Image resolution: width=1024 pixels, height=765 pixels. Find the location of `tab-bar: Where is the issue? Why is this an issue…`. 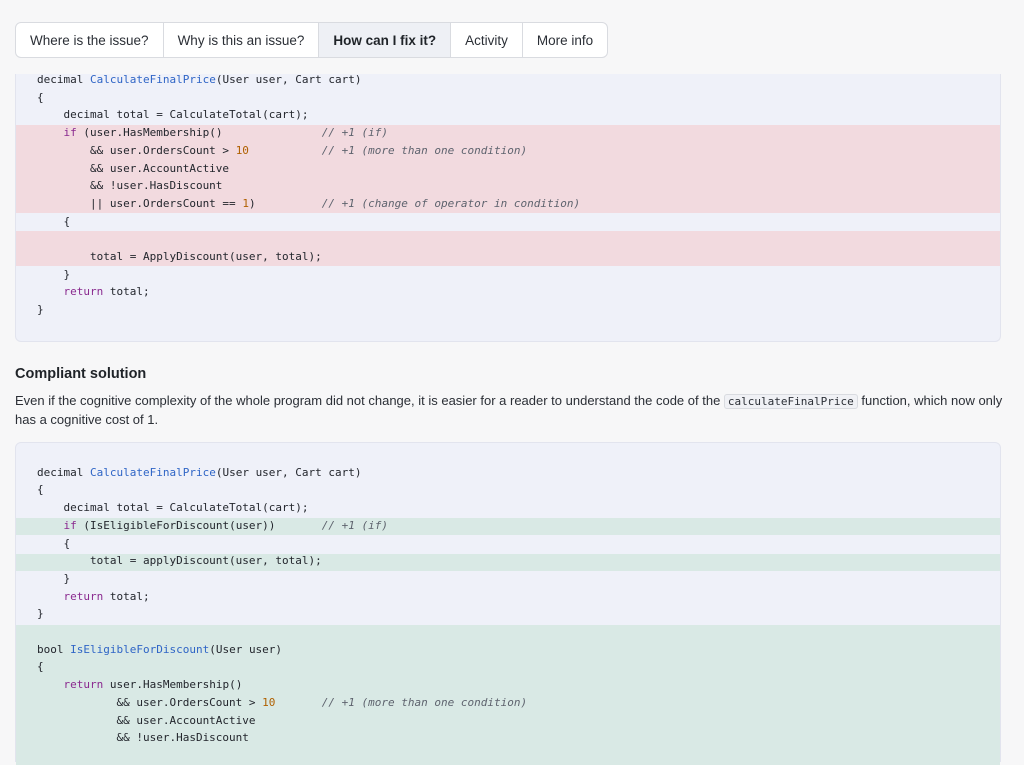

tab-bar: Where is the issue? Why is this an issue… is located at coordinates (312, 40).